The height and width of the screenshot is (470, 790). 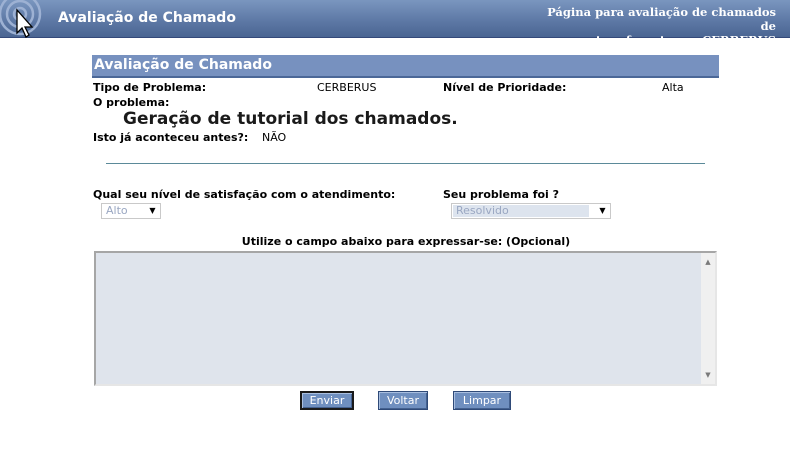 What do you see at coordinates (673, 87) in the screenshot?
I see `priority-value: Alta` at bounding box center [673, 87].